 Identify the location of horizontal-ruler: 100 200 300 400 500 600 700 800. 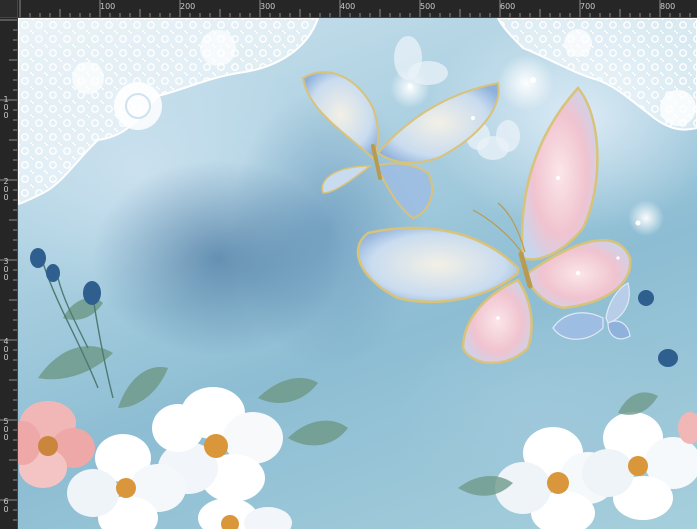
(357, 9).